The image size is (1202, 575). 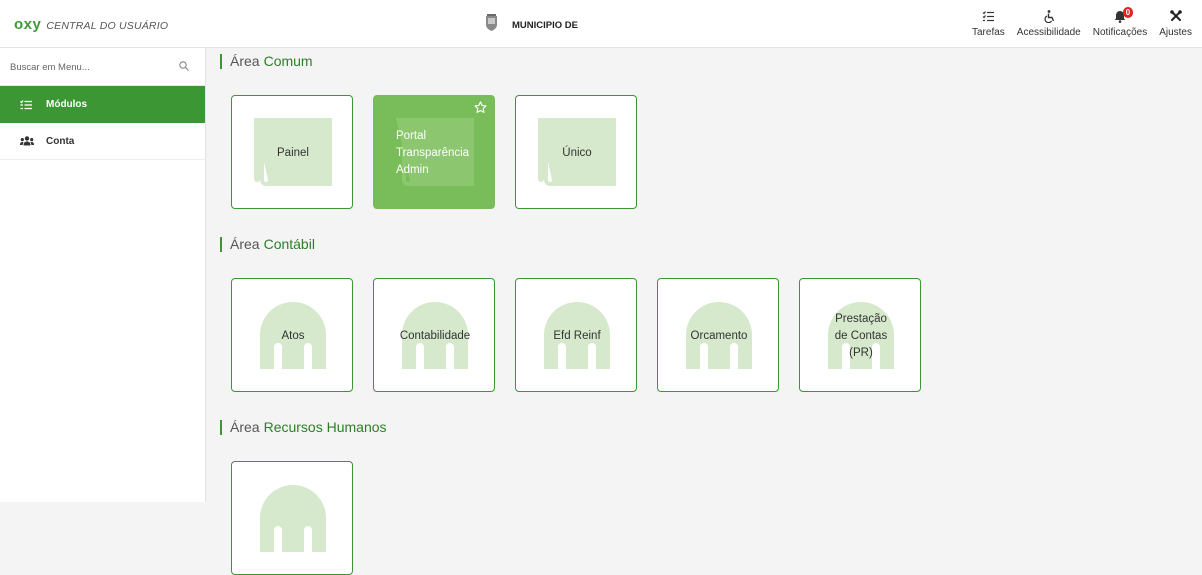 I want to click on list-icon, so click(x=27, y=105).